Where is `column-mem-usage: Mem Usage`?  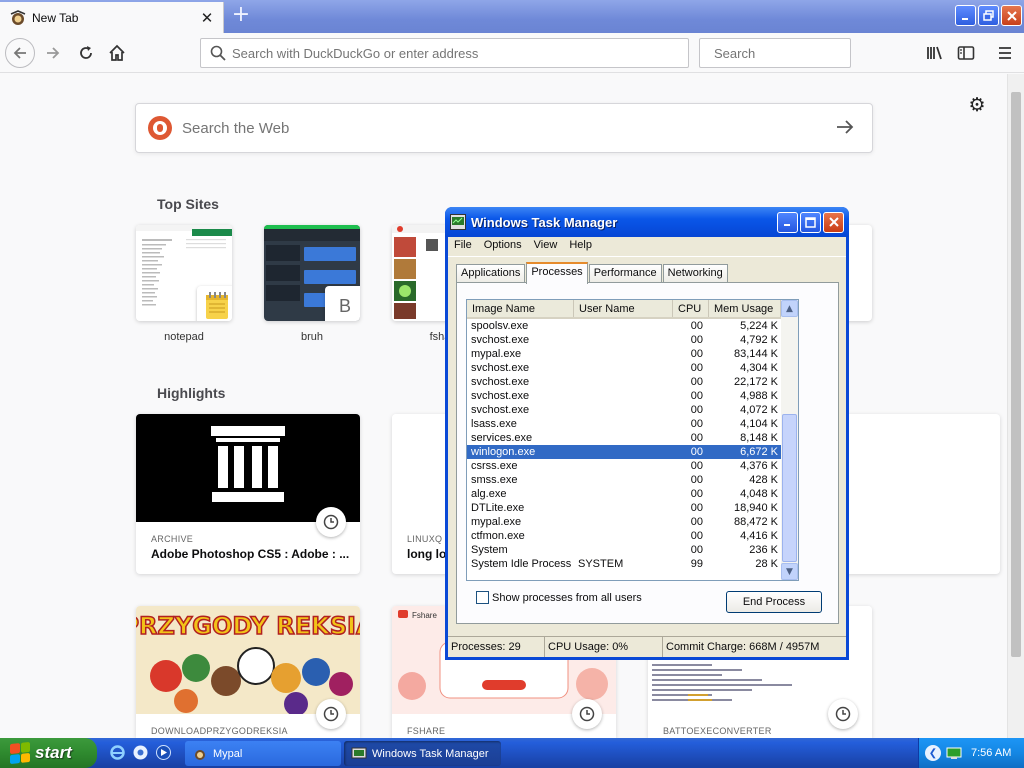 column-mem-usage: Mem Usage is located at coordinates (745, 308).